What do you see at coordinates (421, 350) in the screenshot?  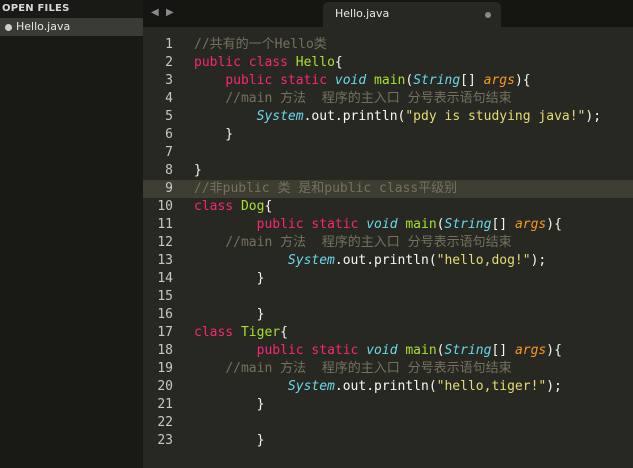 I see `code-token: main` at bounding box center [421, 350].